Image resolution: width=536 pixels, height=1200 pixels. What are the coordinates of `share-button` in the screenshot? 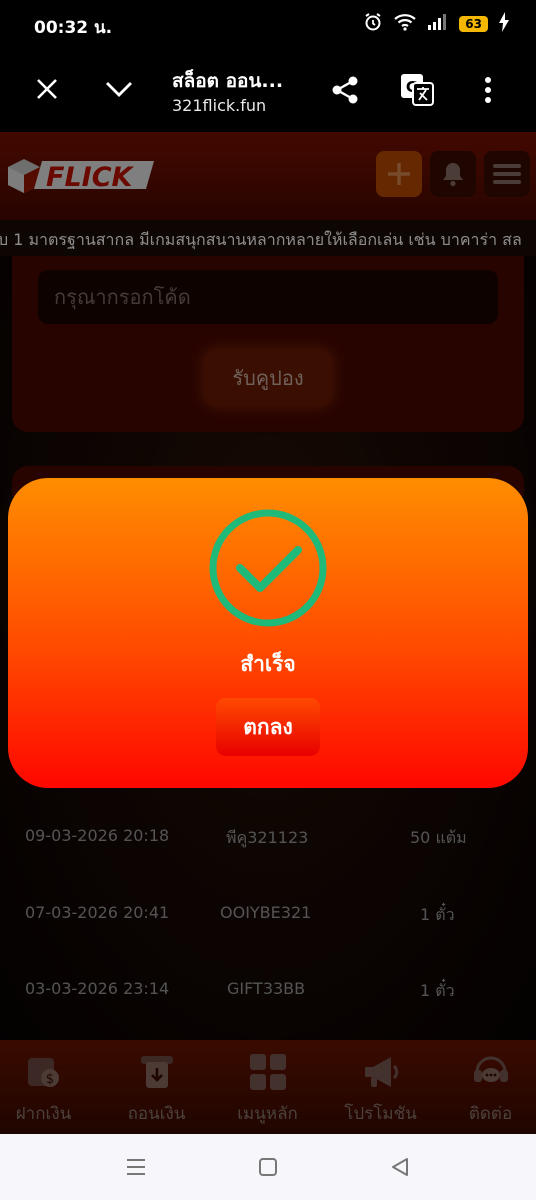 It's located at (345, 90).